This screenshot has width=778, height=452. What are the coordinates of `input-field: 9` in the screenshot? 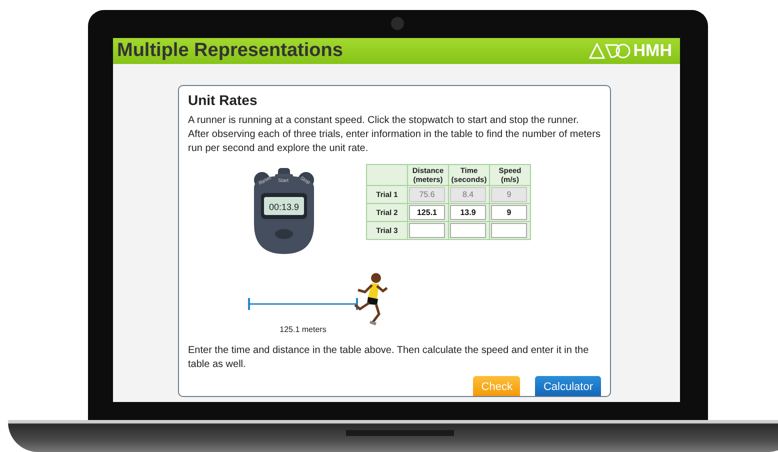 It's located at (509, 212).